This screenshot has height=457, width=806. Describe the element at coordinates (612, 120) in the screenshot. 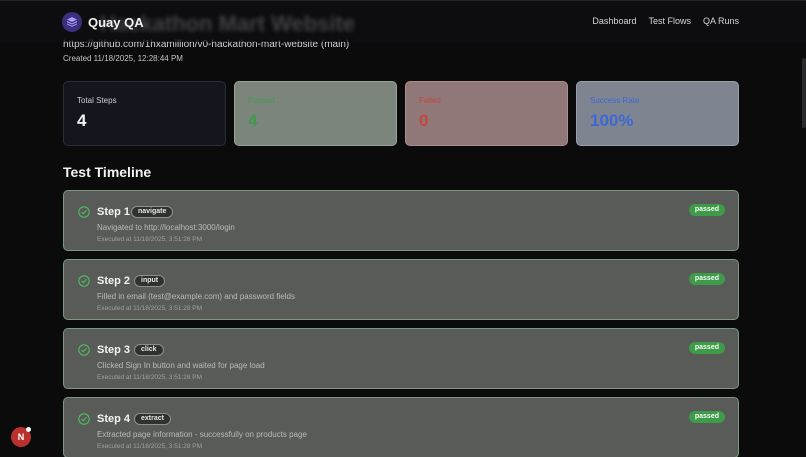

I see `stat-value: 100%` at that location.